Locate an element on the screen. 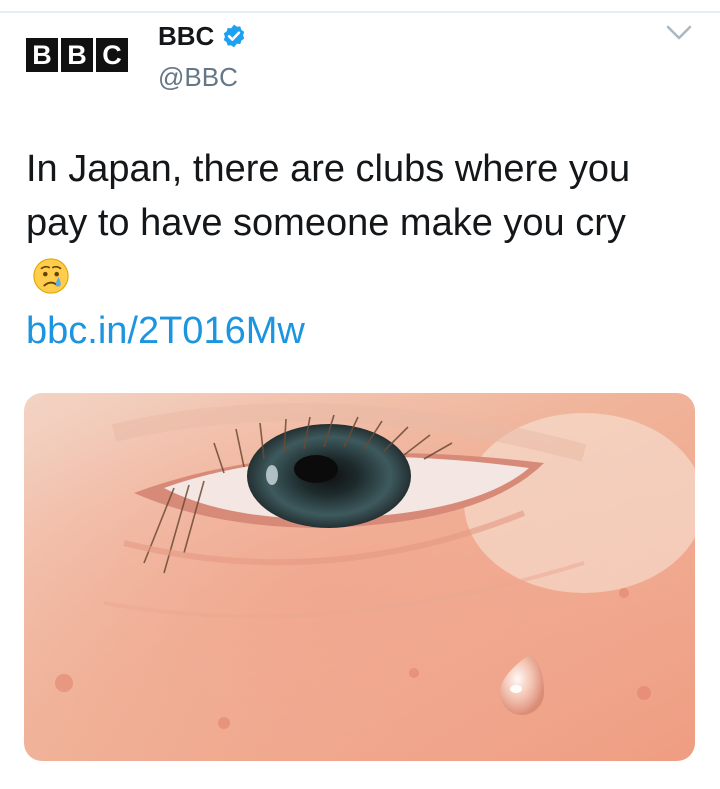 Image resolution: width=720 pixels, height=789 pixels. top-divider is located at coordinates (360, 12).